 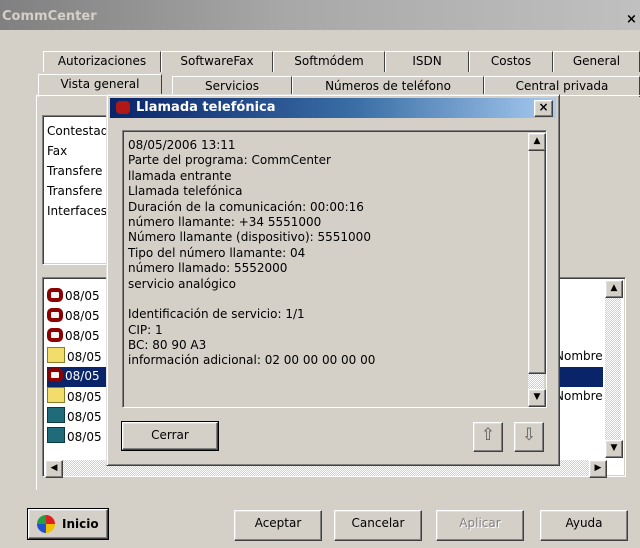 I want to click on detail-line: Número llamante (dispositivo): 5551000, so click(x=249, y=237).